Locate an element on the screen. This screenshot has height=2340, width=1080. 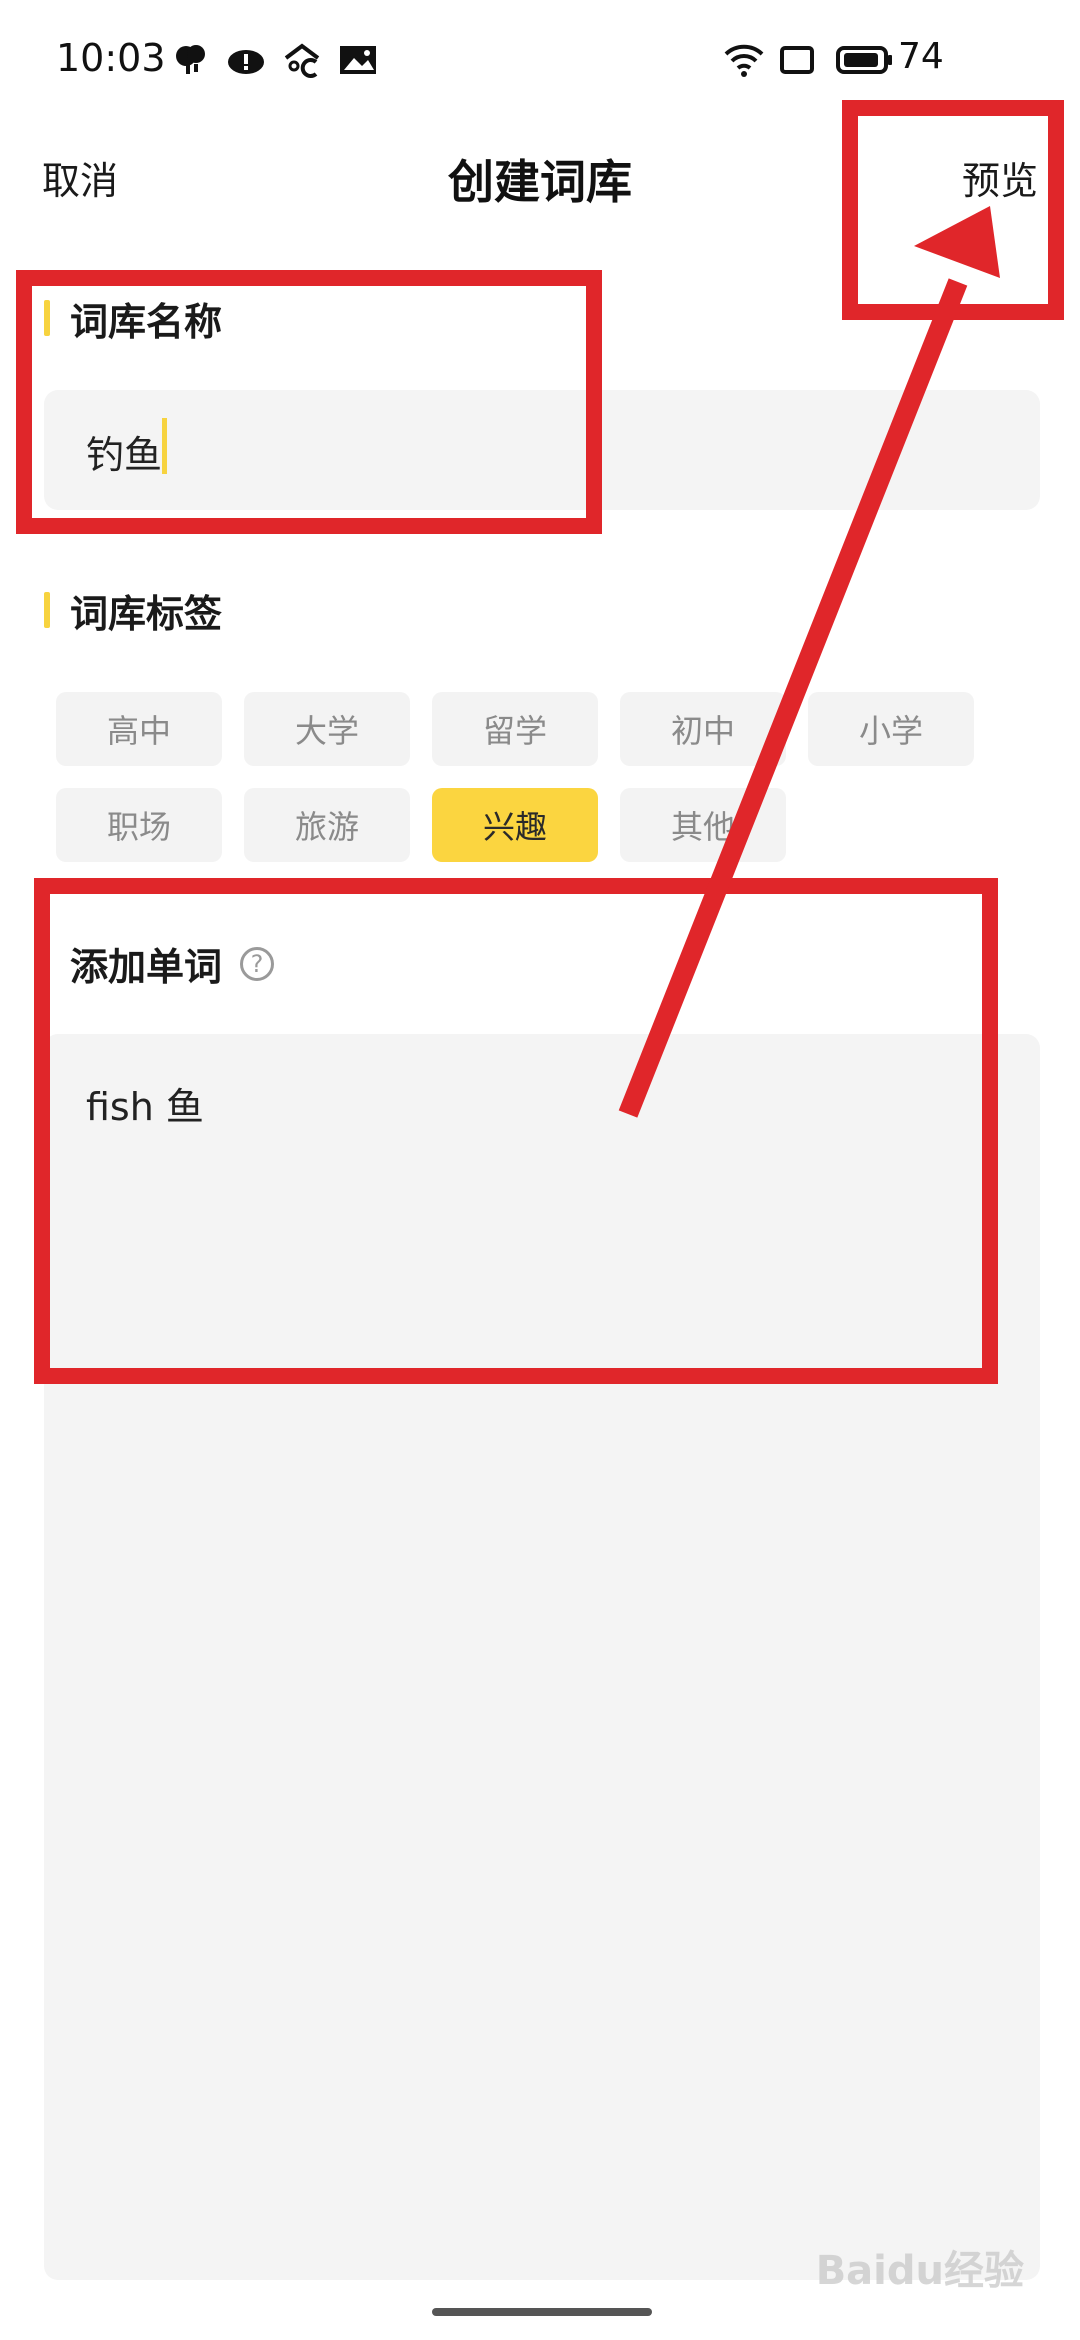
weather-icon is located at coordinates (192, 60).